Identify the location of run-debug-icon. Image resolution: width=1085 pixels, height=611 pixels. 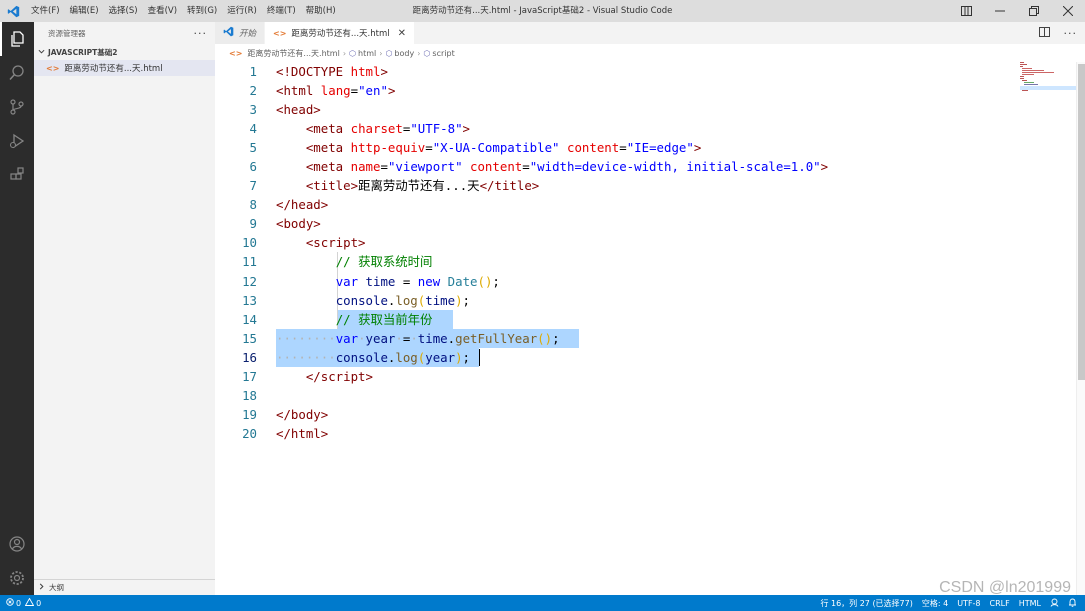
(17, 141).